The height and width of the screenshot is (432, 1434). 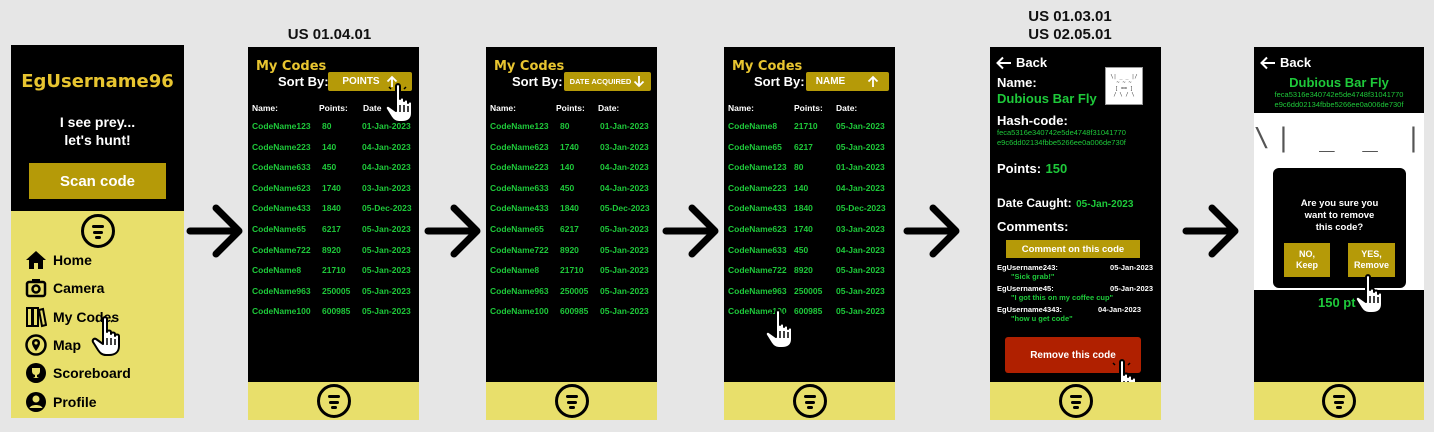 What do you see at coordinates (537, 81) in the screenshot?
I see `sort-by-label: Sort By:` at bounding box center [537, 81].